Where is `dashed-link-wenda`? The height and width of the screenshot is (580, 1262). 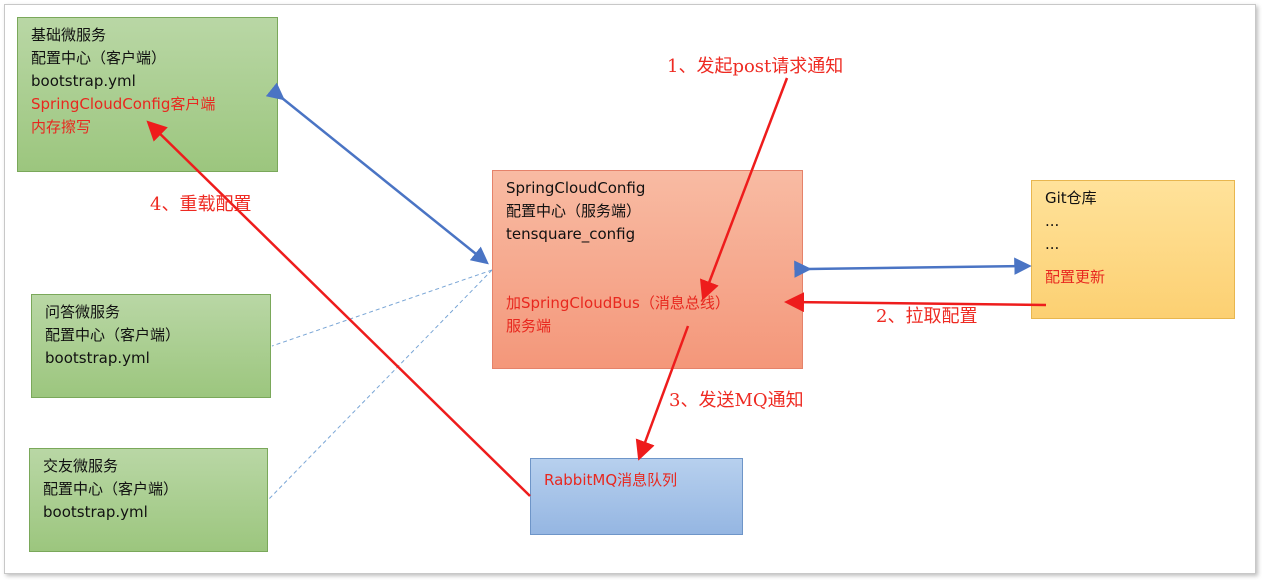 dashed-link-wenda is located at coordinates (382, 308).